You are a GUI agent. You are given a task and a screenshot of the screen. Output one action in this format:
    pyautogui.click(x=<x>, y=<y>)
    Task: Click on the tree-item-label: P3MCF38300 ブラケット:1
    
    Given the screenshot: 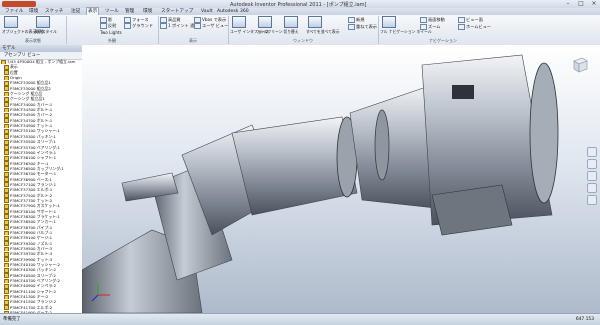 What is the action you would take?
    pyautogui.click(x=35, y=216)
    